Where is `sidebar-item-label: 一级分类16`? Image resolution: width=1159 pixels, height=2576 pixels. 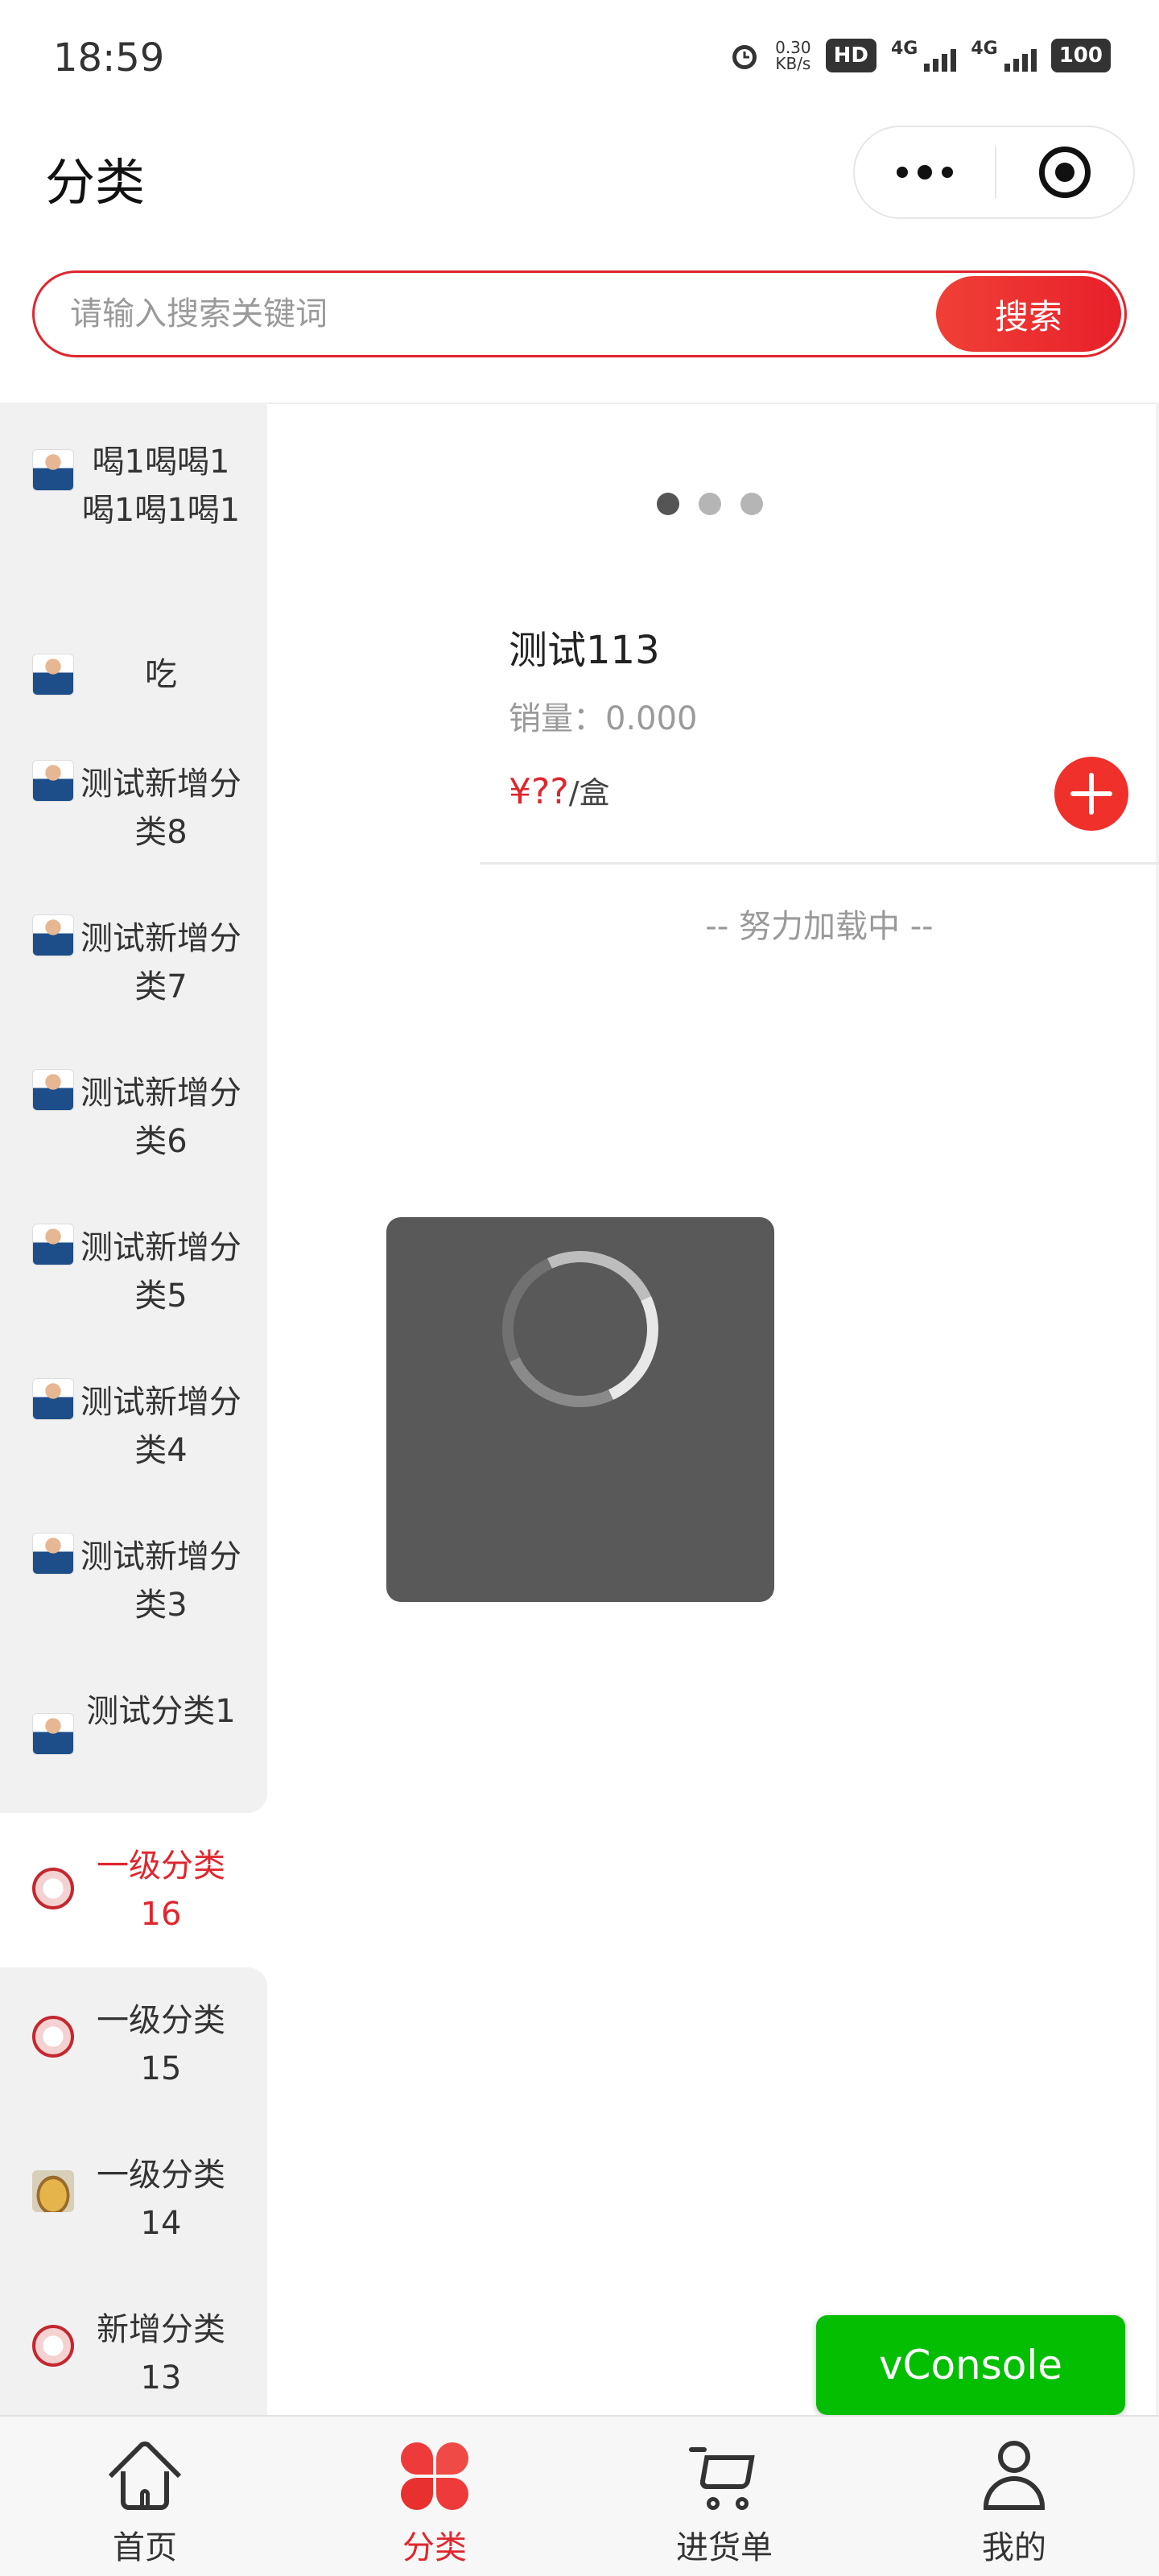
sidebar-item-label: 一级分类16 is located at coordinates (161, 1890).